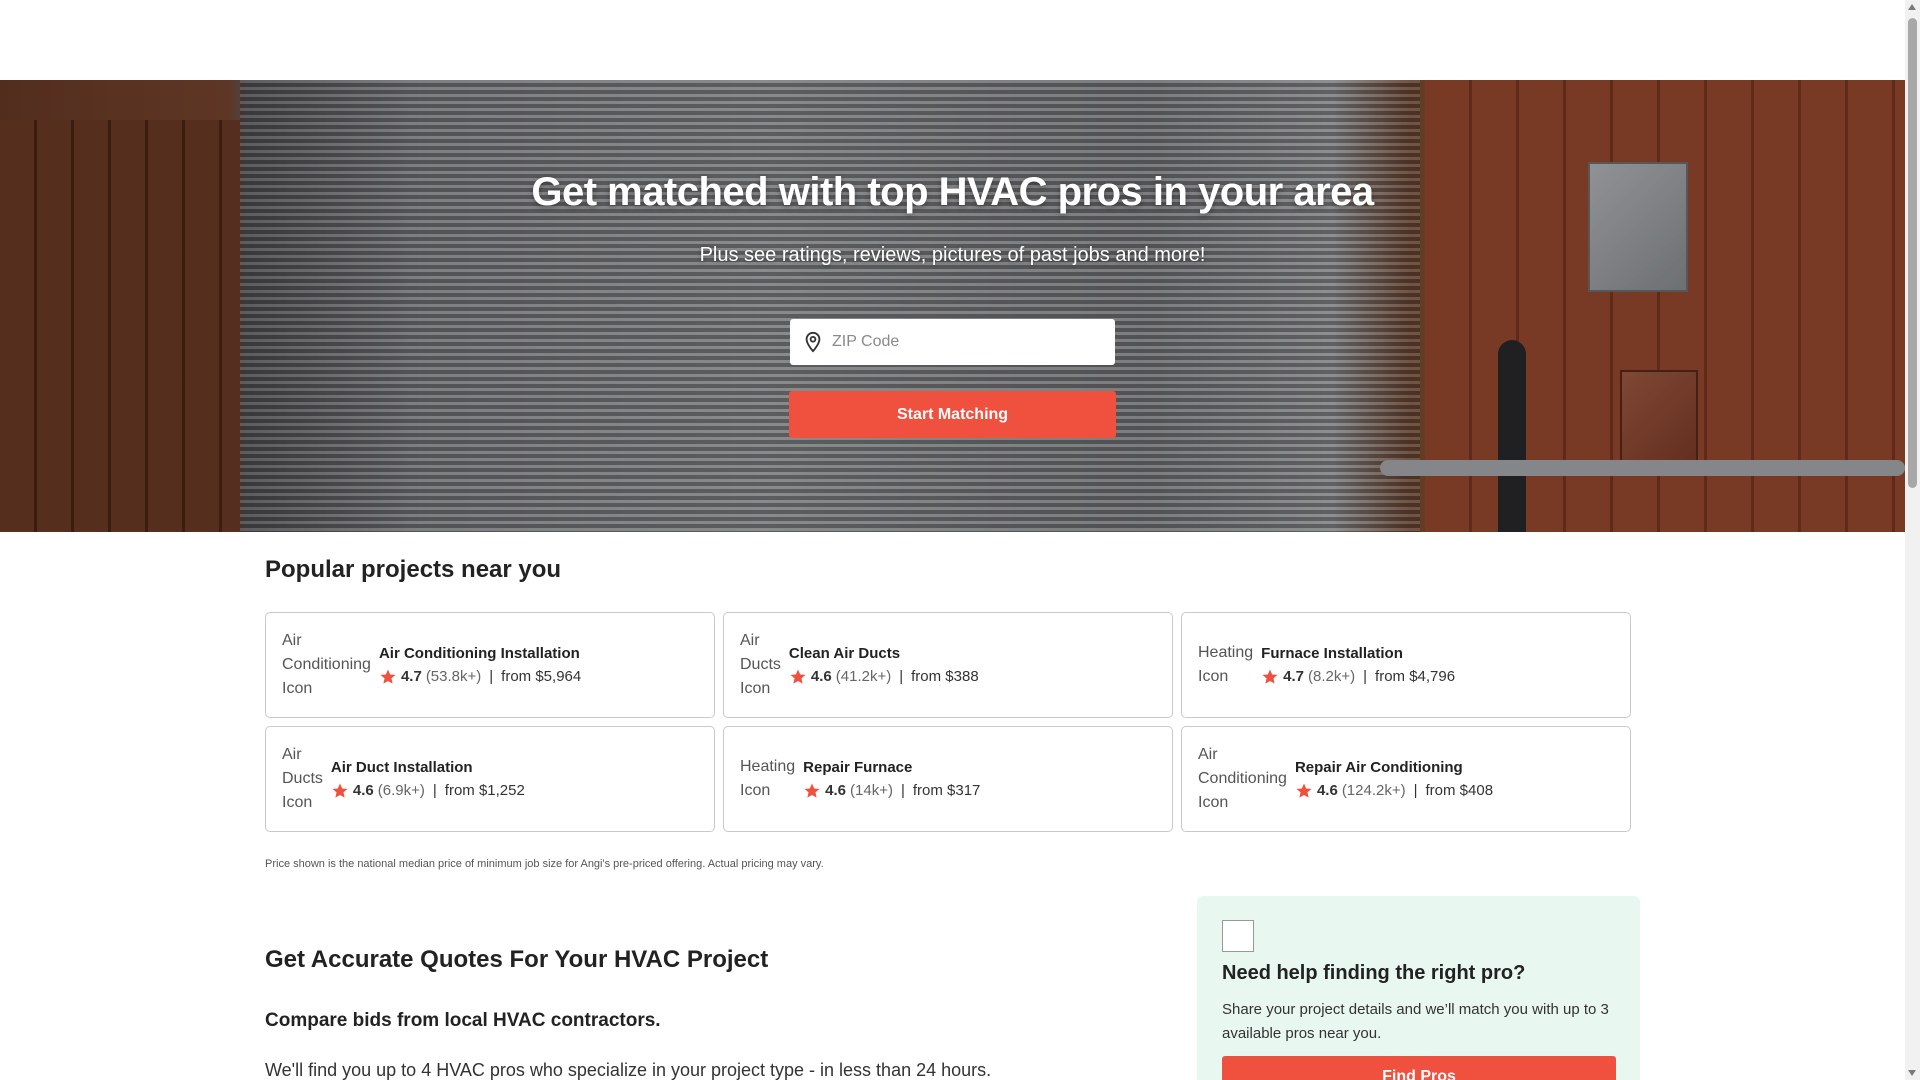 This screenshot has width=1920, height=1080. What do you see at coordinates (413, 569) in the screenshot?
I see `popular-projects-title: Popular projects near you` at bounding box center [413, 569].